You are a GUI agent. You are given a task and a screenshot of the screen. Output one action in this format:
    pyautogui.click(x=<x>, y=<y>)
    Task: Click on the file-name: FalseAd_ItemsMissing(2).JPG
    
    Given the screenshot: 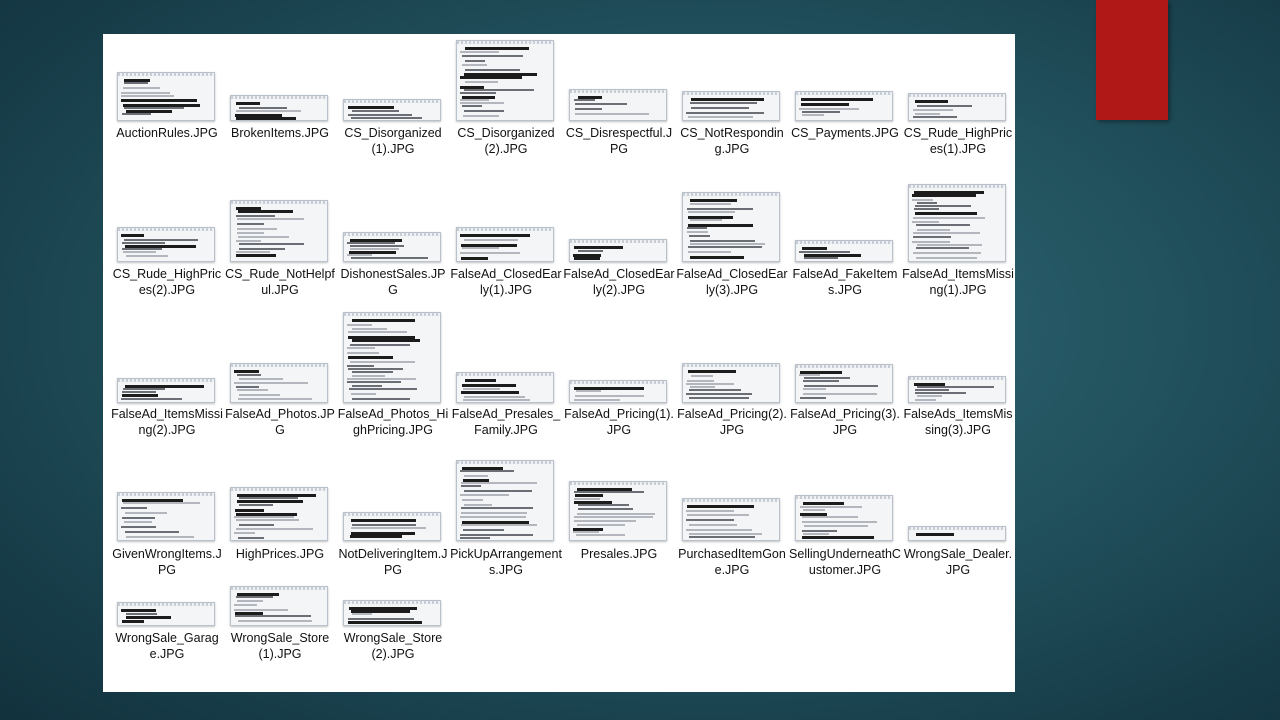 What is the action you would take?
    pyautogui.click(x=167, y=422)
    